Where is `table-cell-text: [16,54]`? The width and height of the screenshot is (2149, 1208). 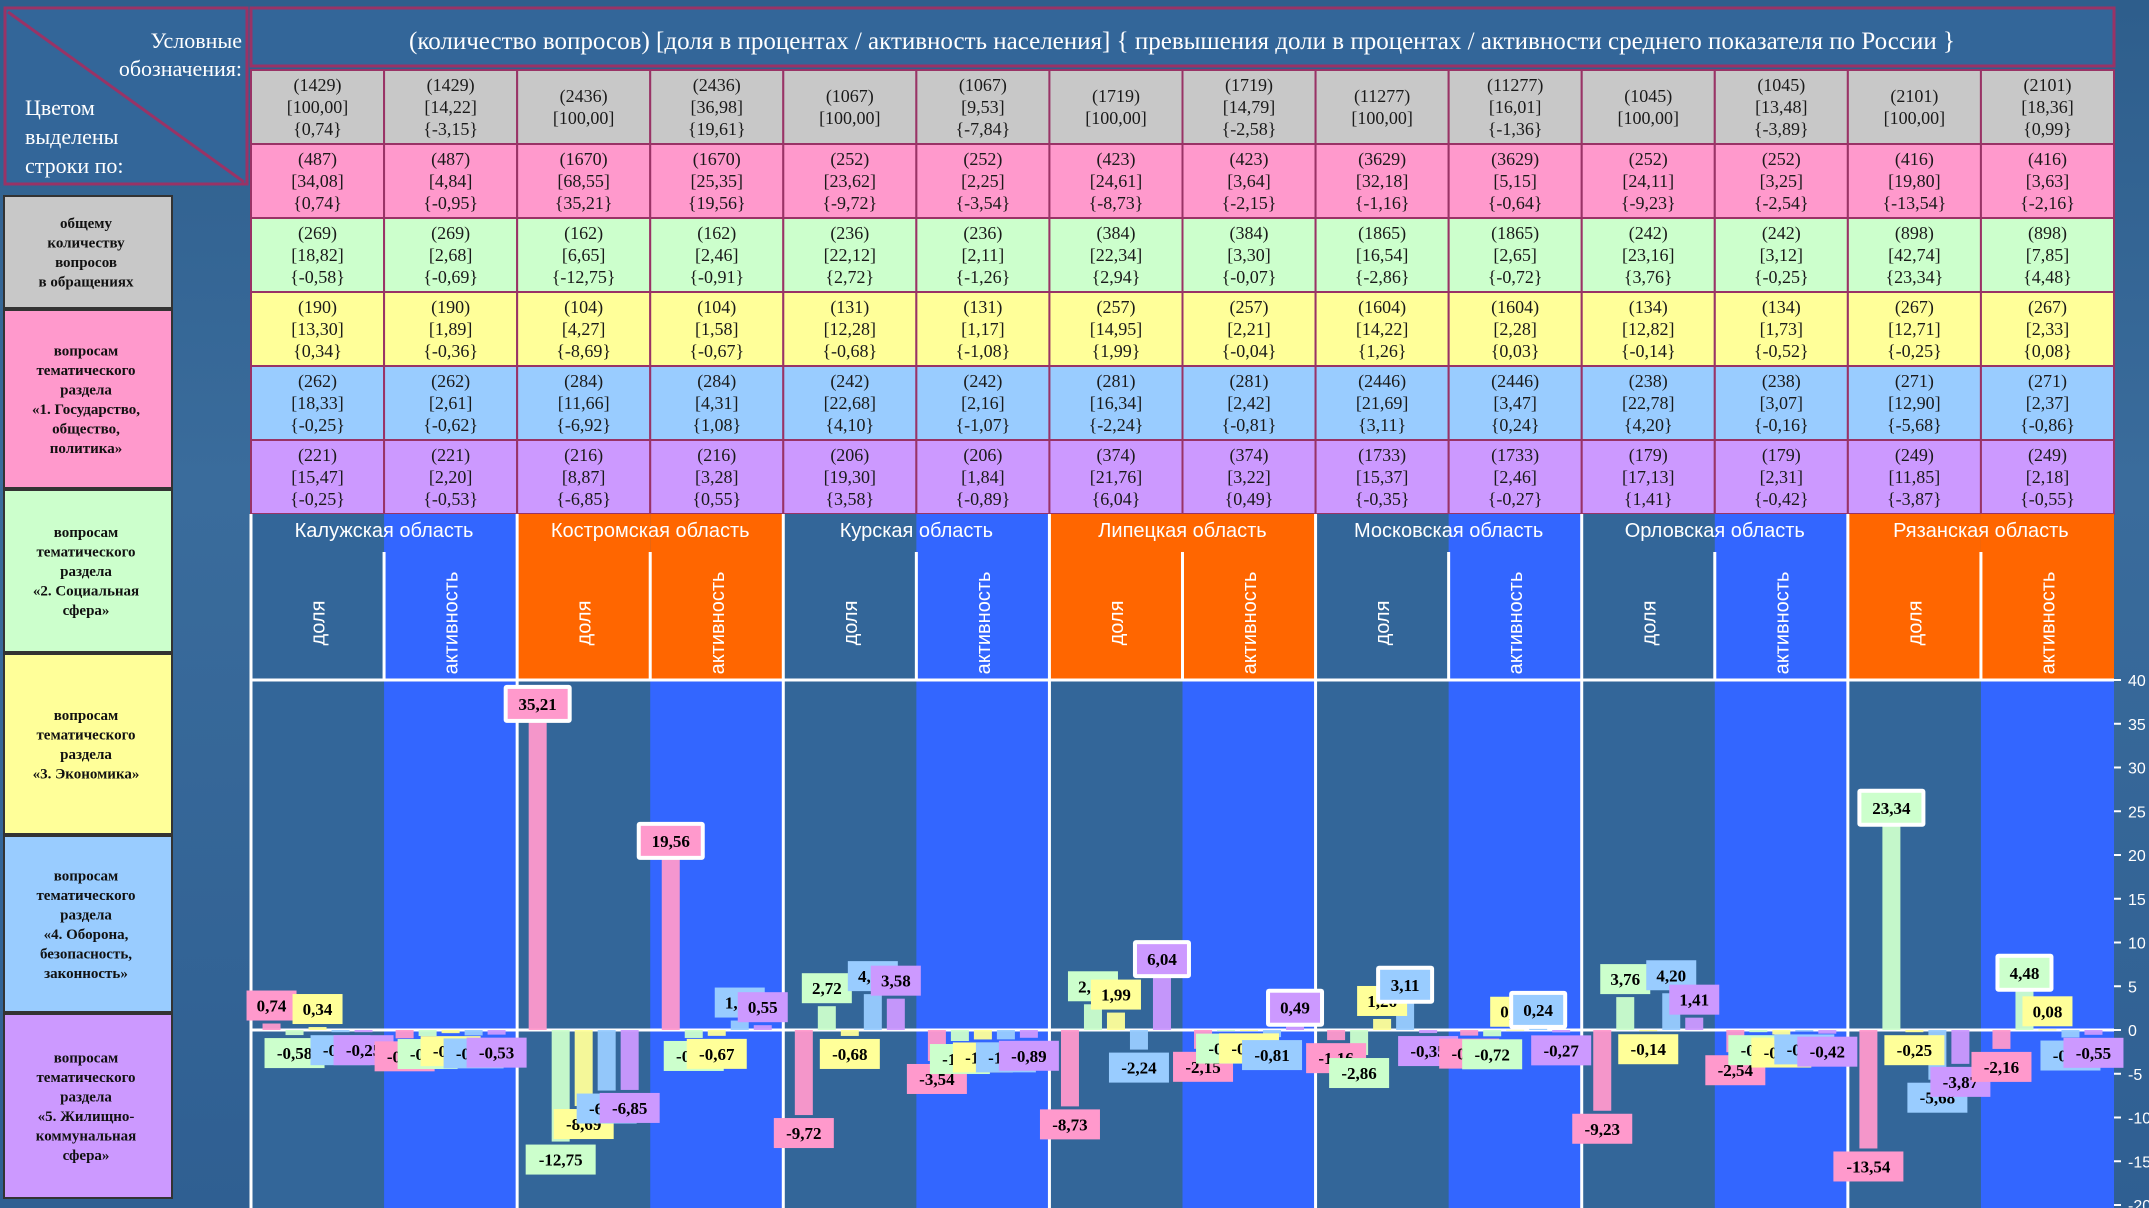 table-cell-text: [16,54] is located at coordinates (1382, 255).